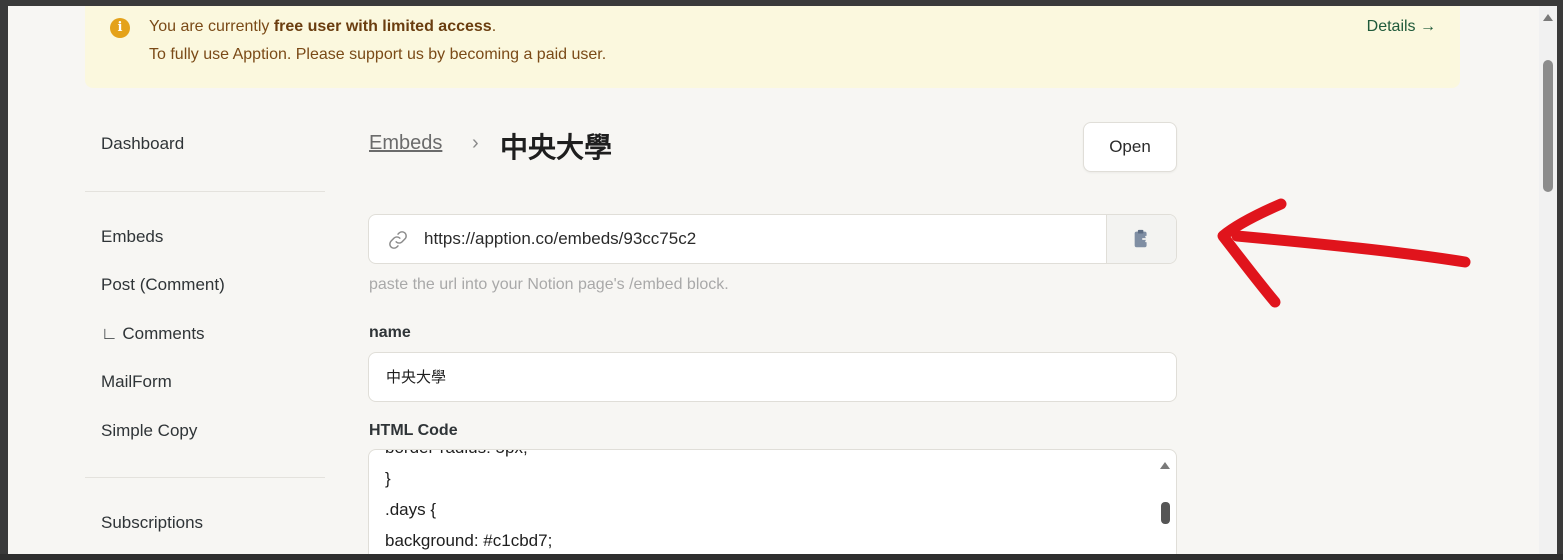 The image size is (1563, 560). I want to click on code-line: border-radius: 5px;, so click(468, 456).